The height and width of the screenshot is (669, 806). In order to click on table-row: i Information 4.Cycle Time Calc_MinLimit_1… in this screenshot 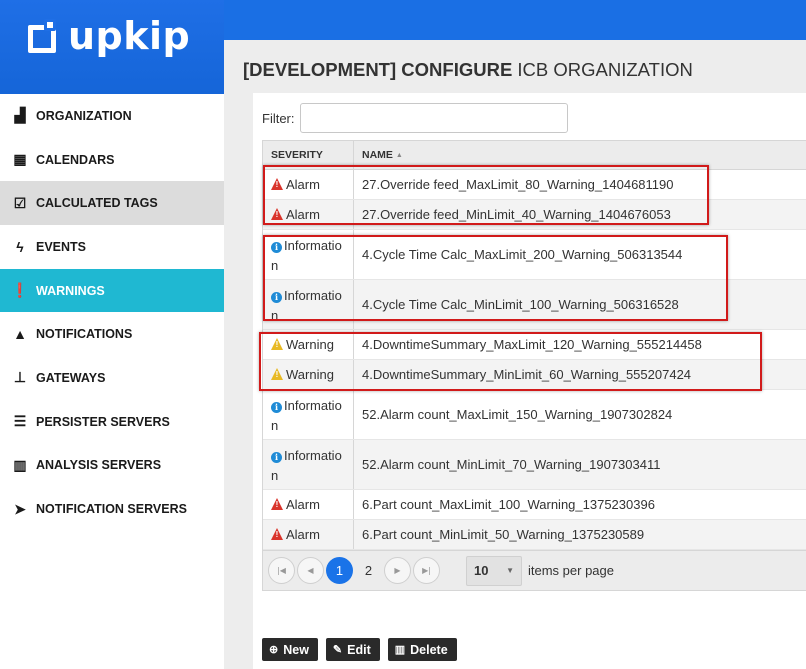, I will do `click(534, 305)`.